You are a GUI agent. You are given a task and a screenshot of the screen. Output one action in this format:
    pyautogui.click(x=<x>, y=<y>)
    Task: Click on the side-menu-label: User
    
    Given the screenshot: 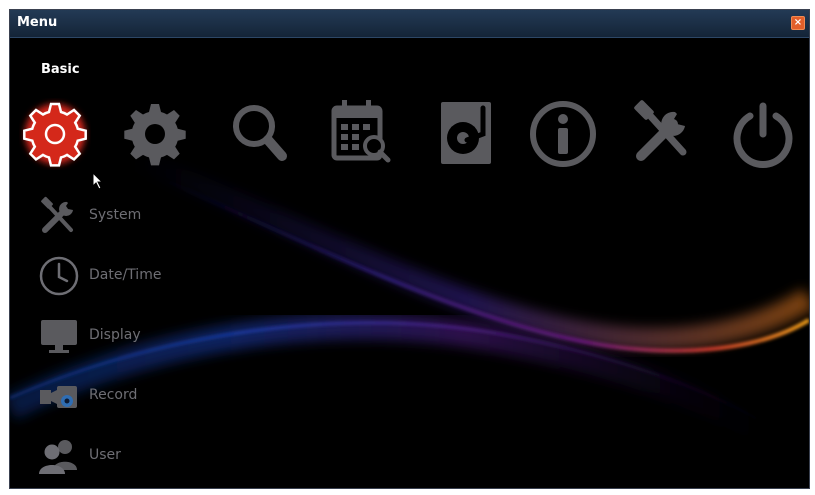 What is the action you would take?
    pyautogui.click(x=105, y=455)
    